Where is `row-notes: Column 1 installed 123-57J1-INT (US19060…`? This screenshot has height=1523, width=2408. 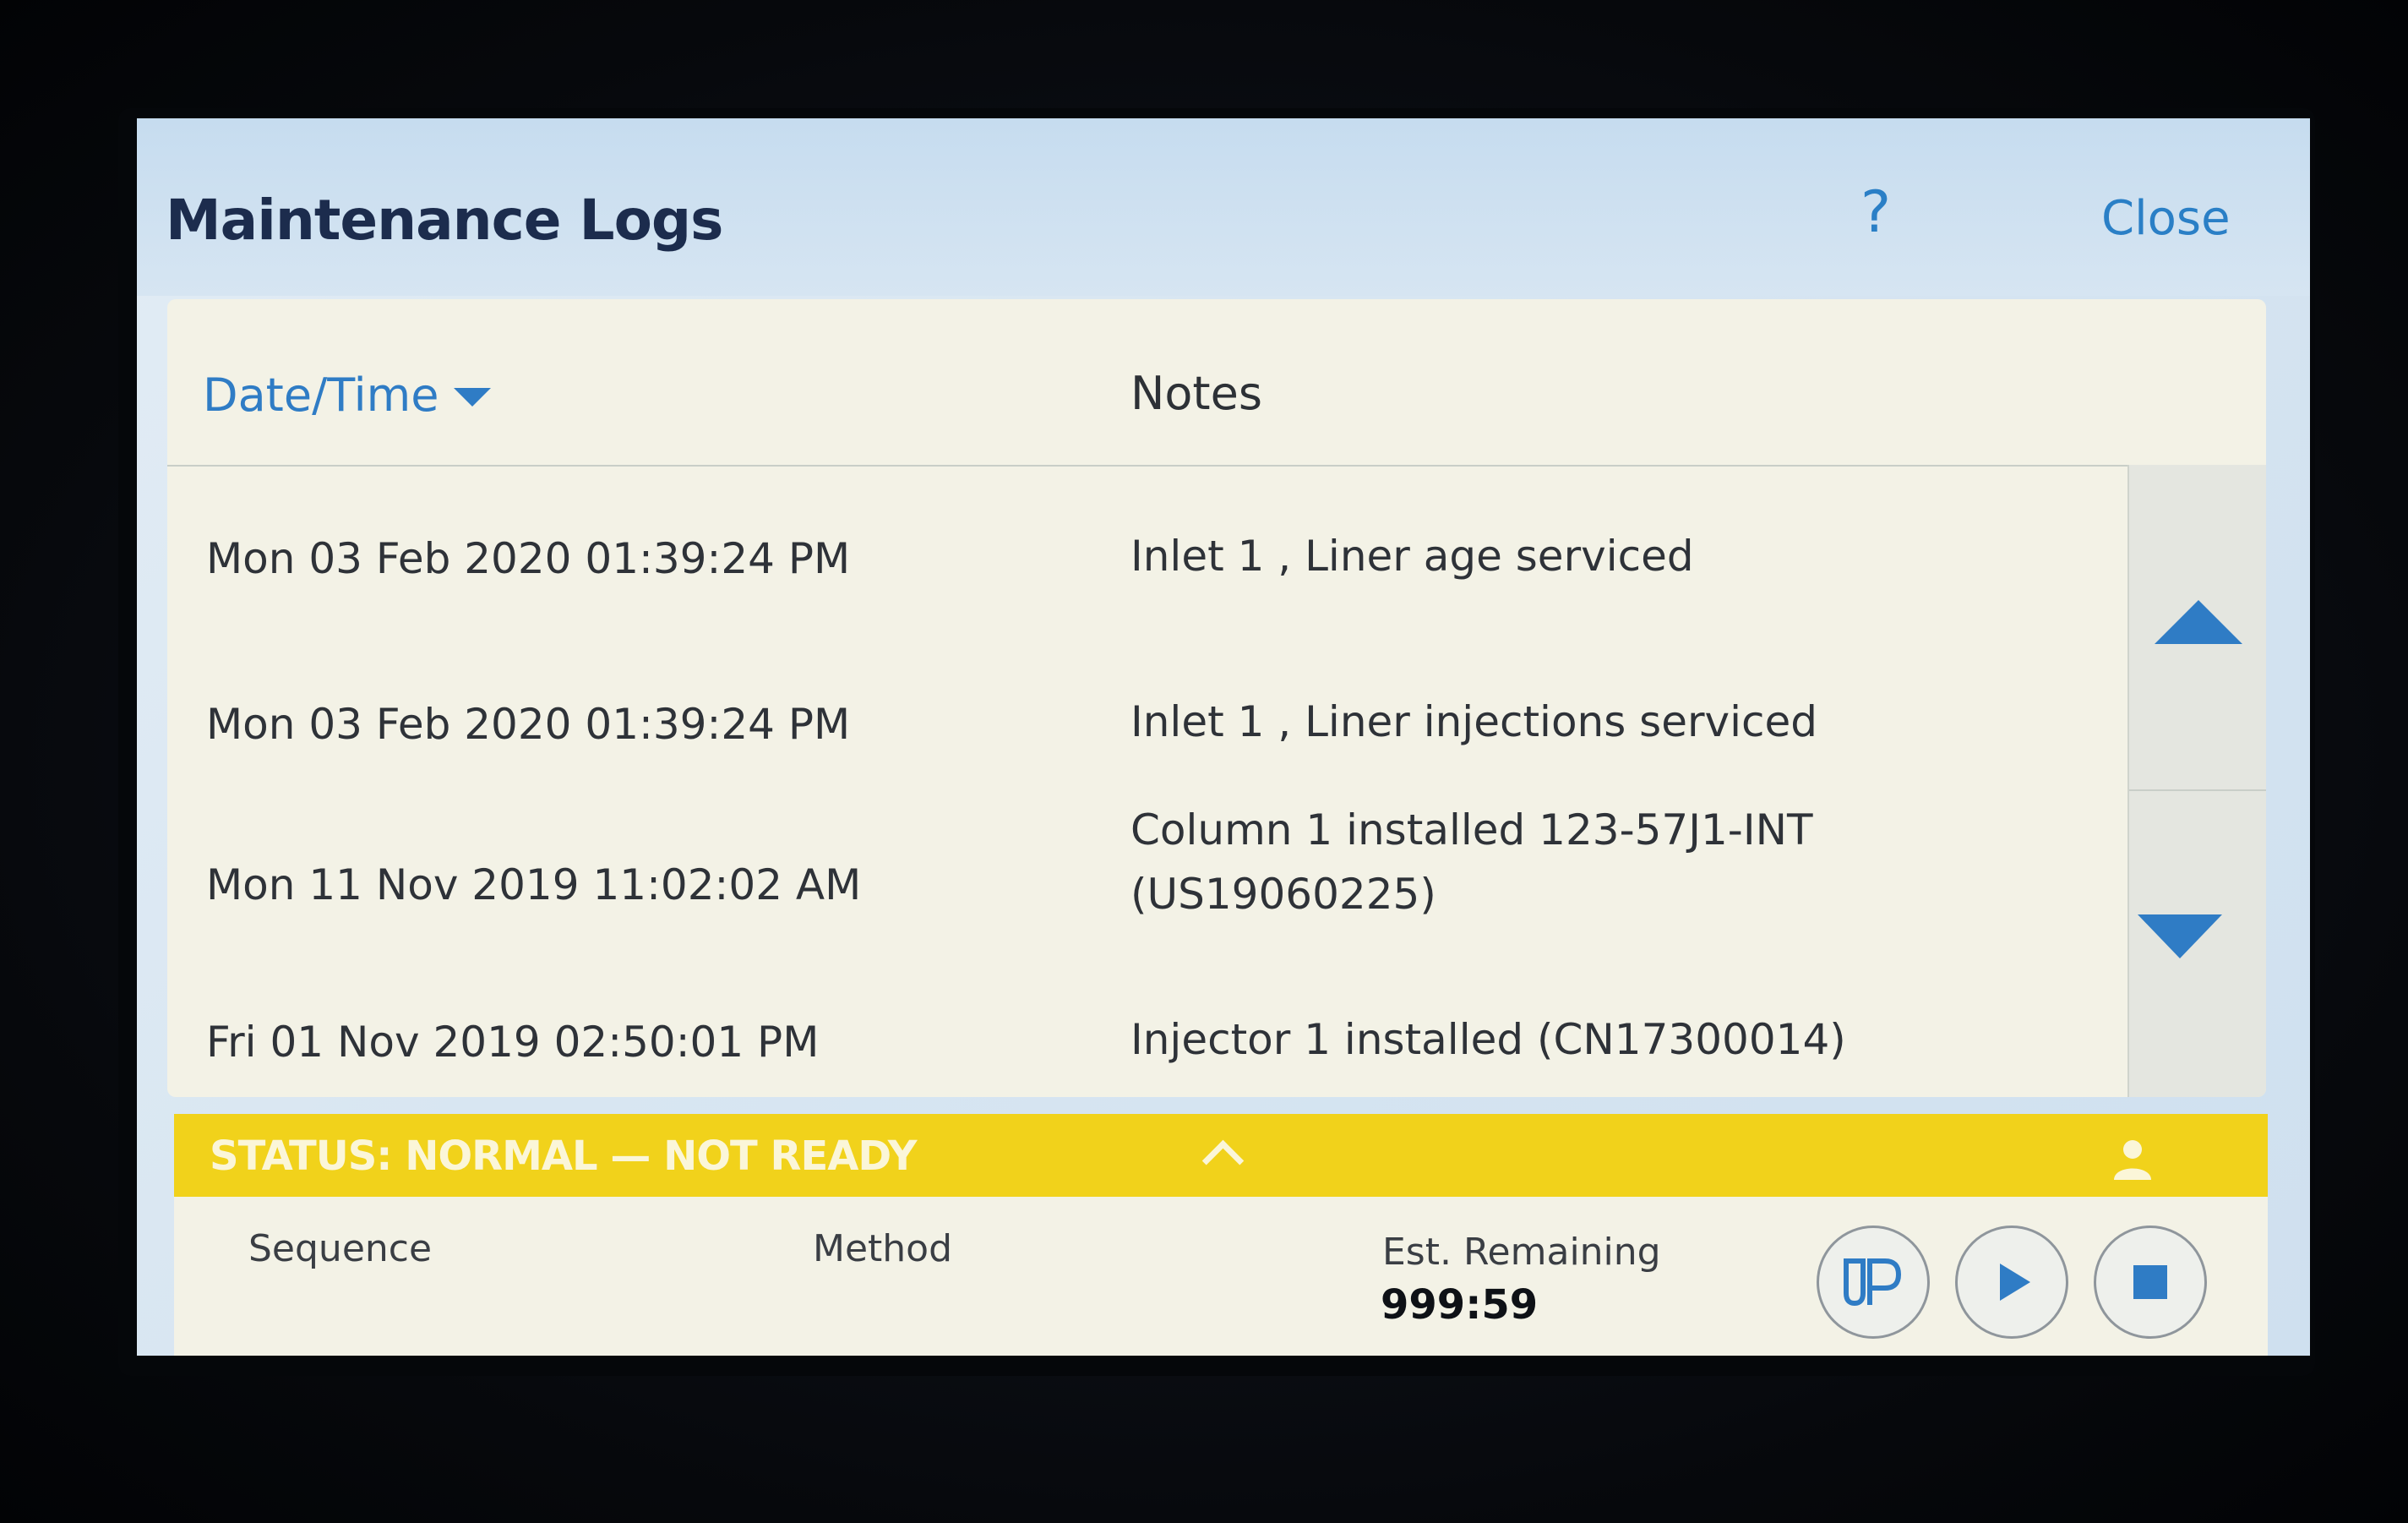 row-notes: Column 1 installed 123-57J1-INT (US19060… is located at coordinates (1471, 862).